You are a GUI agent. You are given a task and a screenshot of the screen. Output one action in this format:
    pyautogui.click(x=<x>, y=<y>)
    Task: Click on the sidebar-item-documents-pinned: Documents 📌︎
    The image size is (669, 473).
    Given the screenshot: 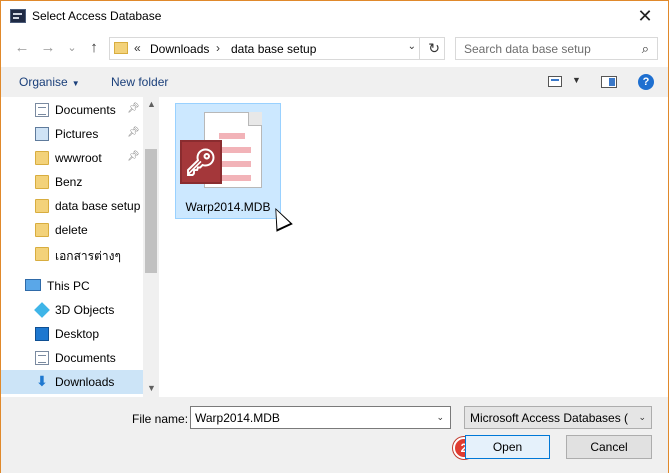 What is the action you would take?
    pyautogui.click(x=72, y=110)
    